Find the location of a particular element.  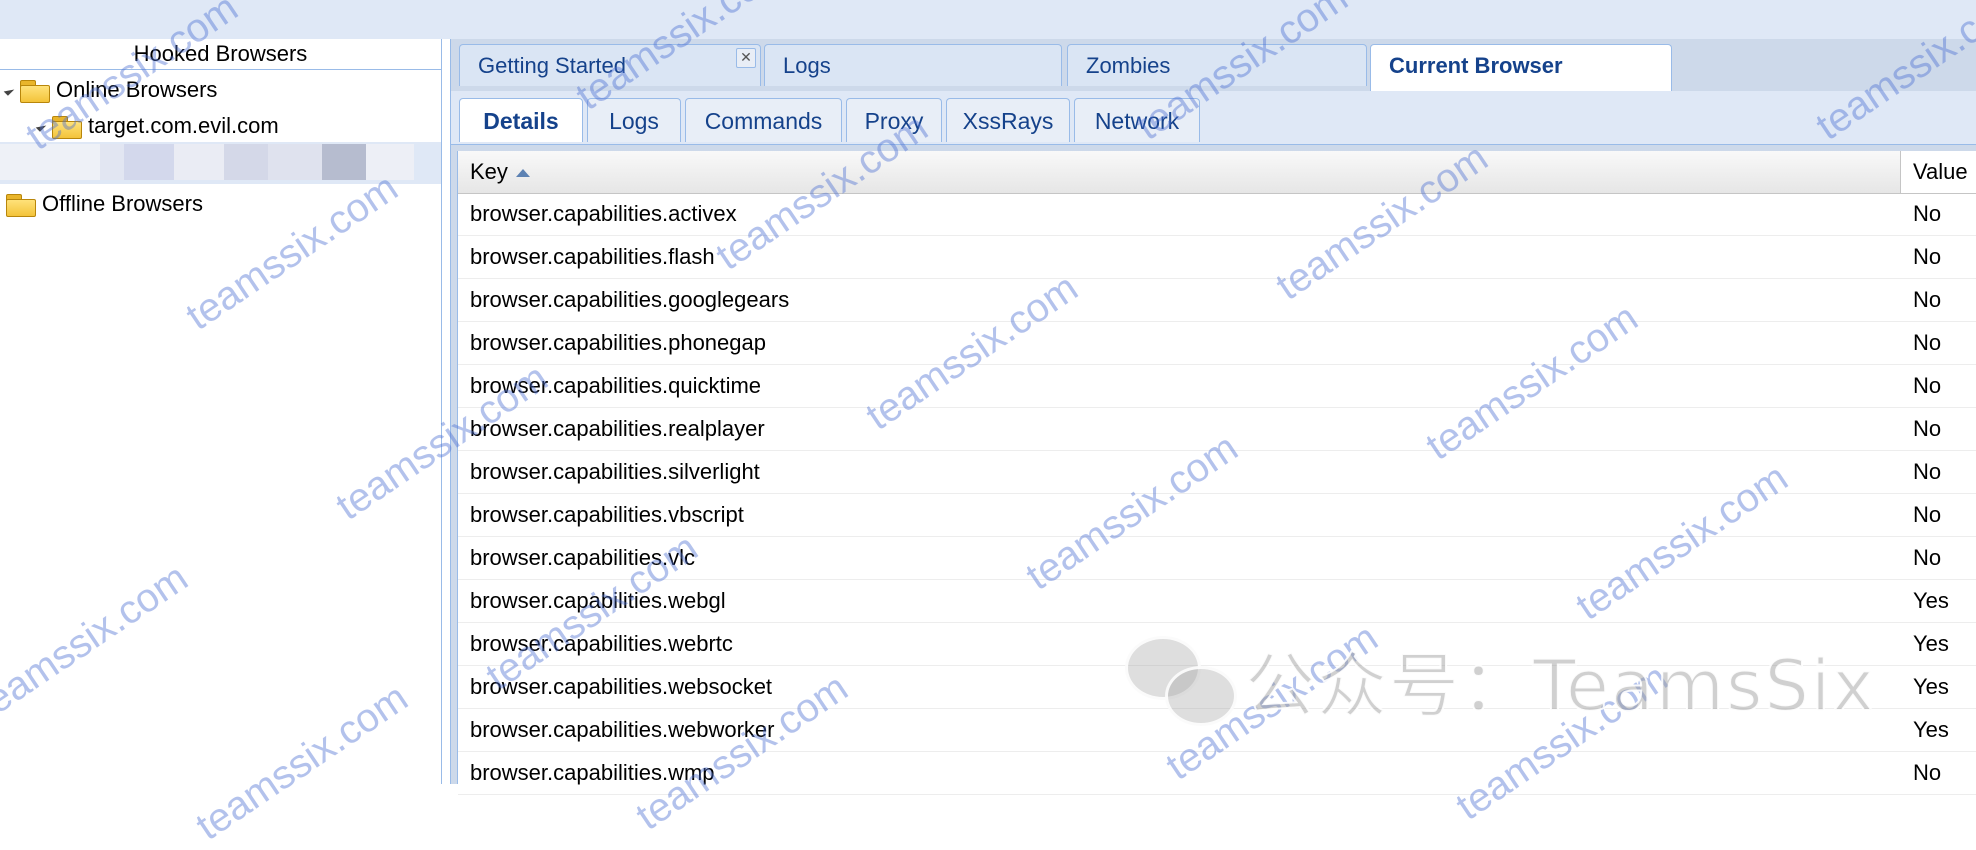

tab-label: Commands is located at coordinates (763, 121).